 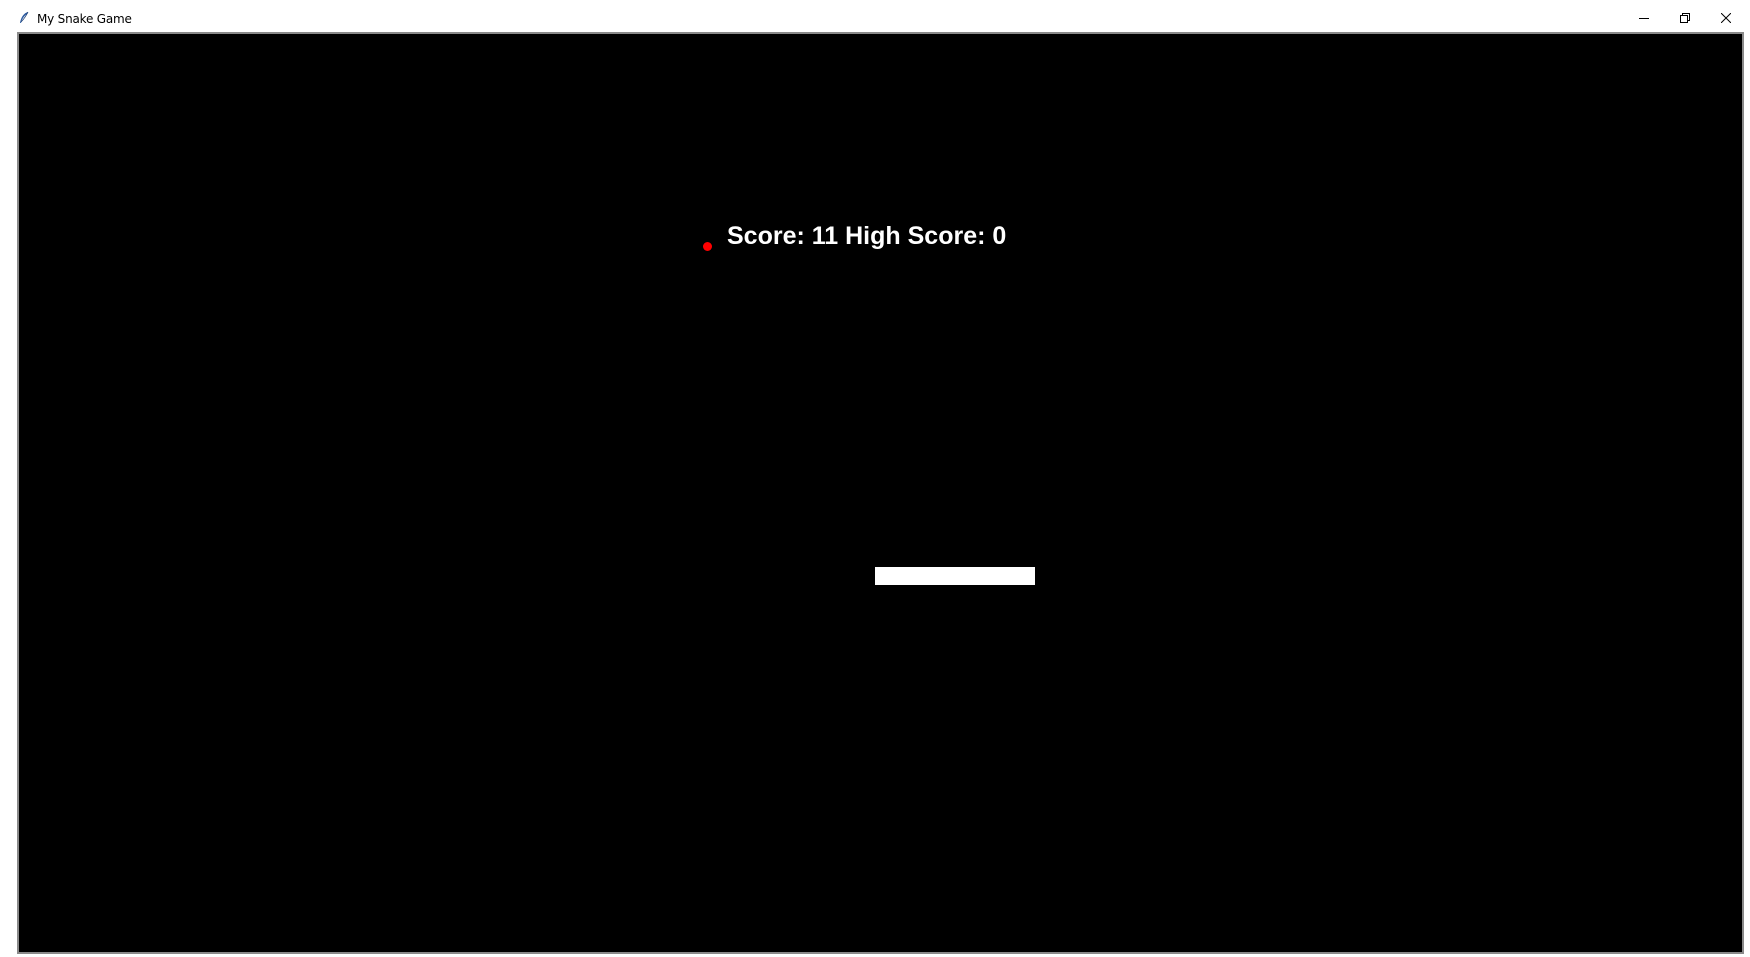 What do you see at coordinates (867, 236) in the screenshot?
I see `score-display: Score: 11 High Score: 0` at bounding box center [867, 236].